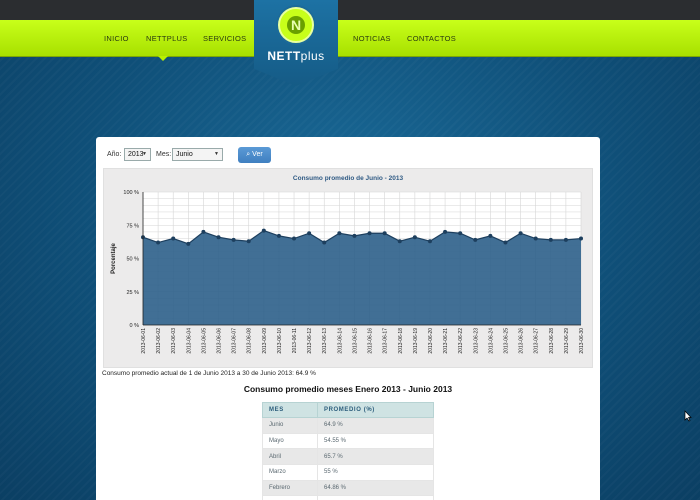 The width and height of the screenshot is (700, 500). Describe the element at coordinates (446, 341) in the screenshot. I see `x-tick-label: 2013-06-21` at that location.